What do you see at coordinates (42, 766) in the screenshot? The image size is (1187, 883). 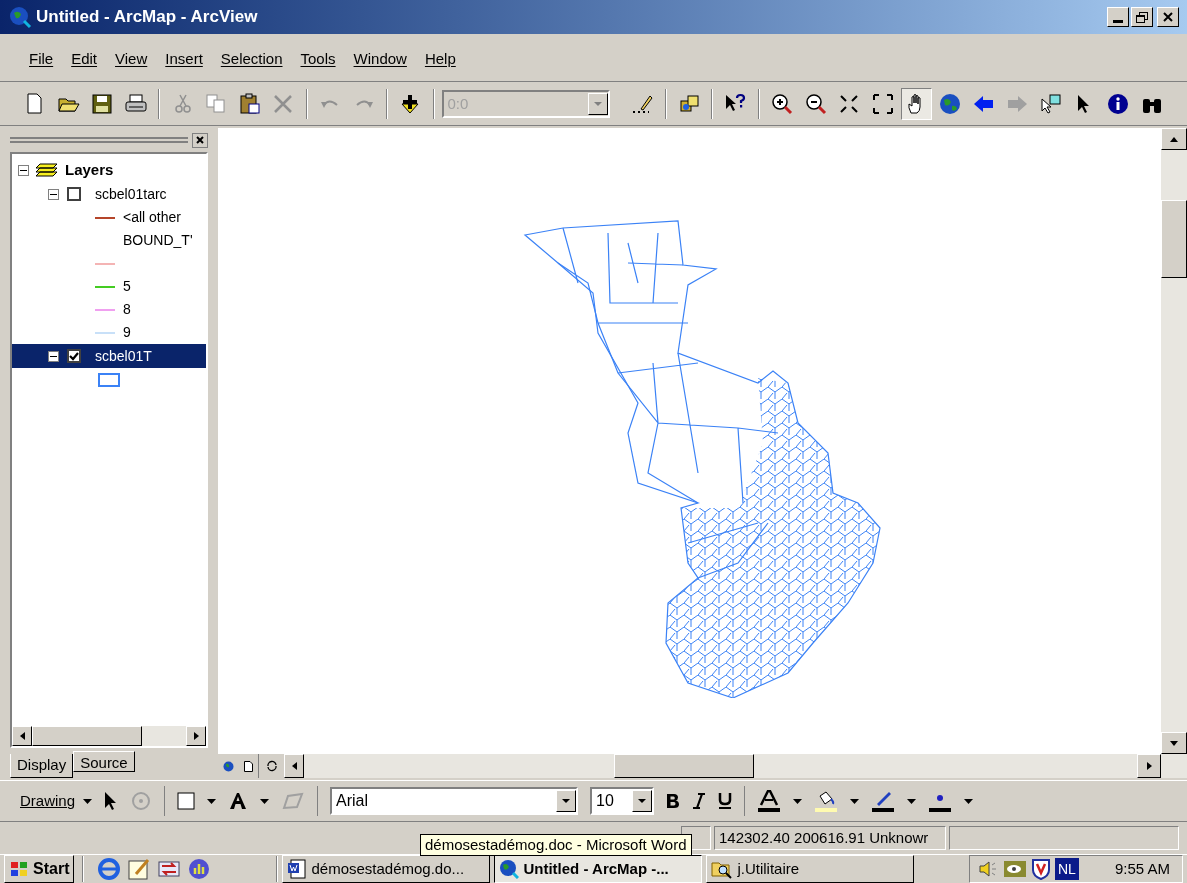 I see `tab: Display` at bounding box center [42, 766].